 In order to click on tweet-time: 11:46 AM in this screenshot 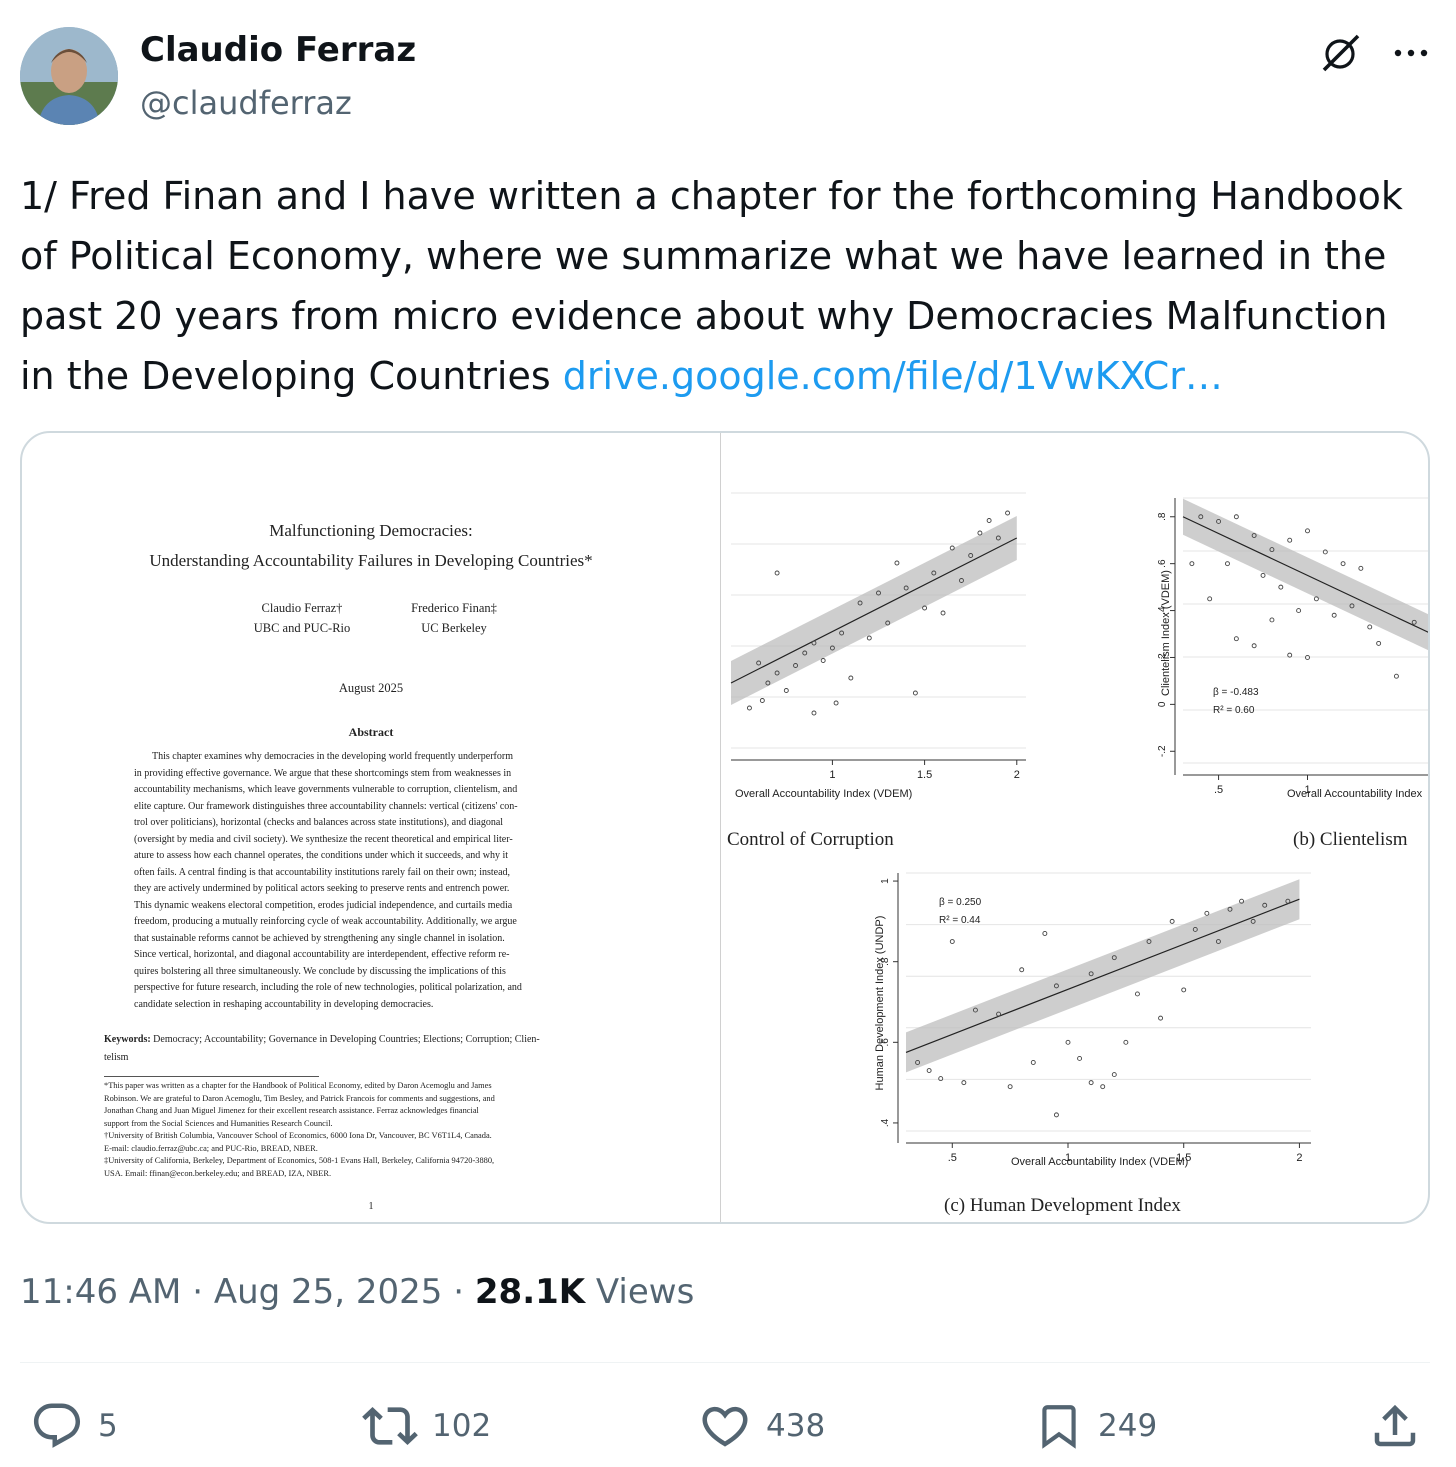, I will do `click(100, 1292)`.